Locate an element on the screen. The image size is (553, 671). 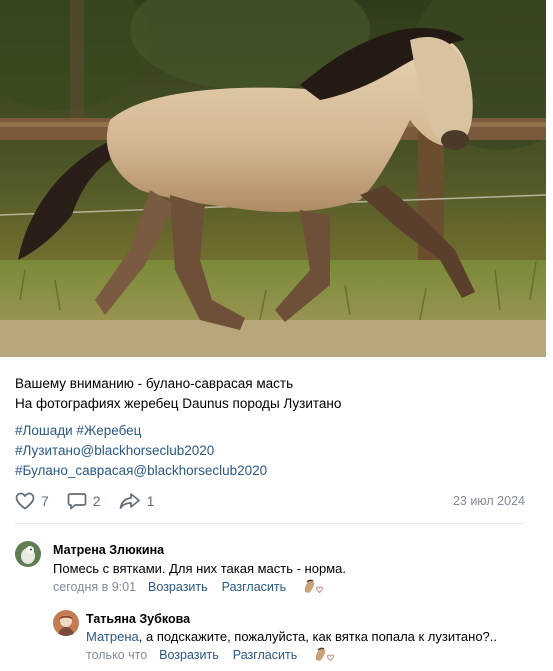
comment-meta: только что Возразить Разгласить is located at coordinates (191, 655).